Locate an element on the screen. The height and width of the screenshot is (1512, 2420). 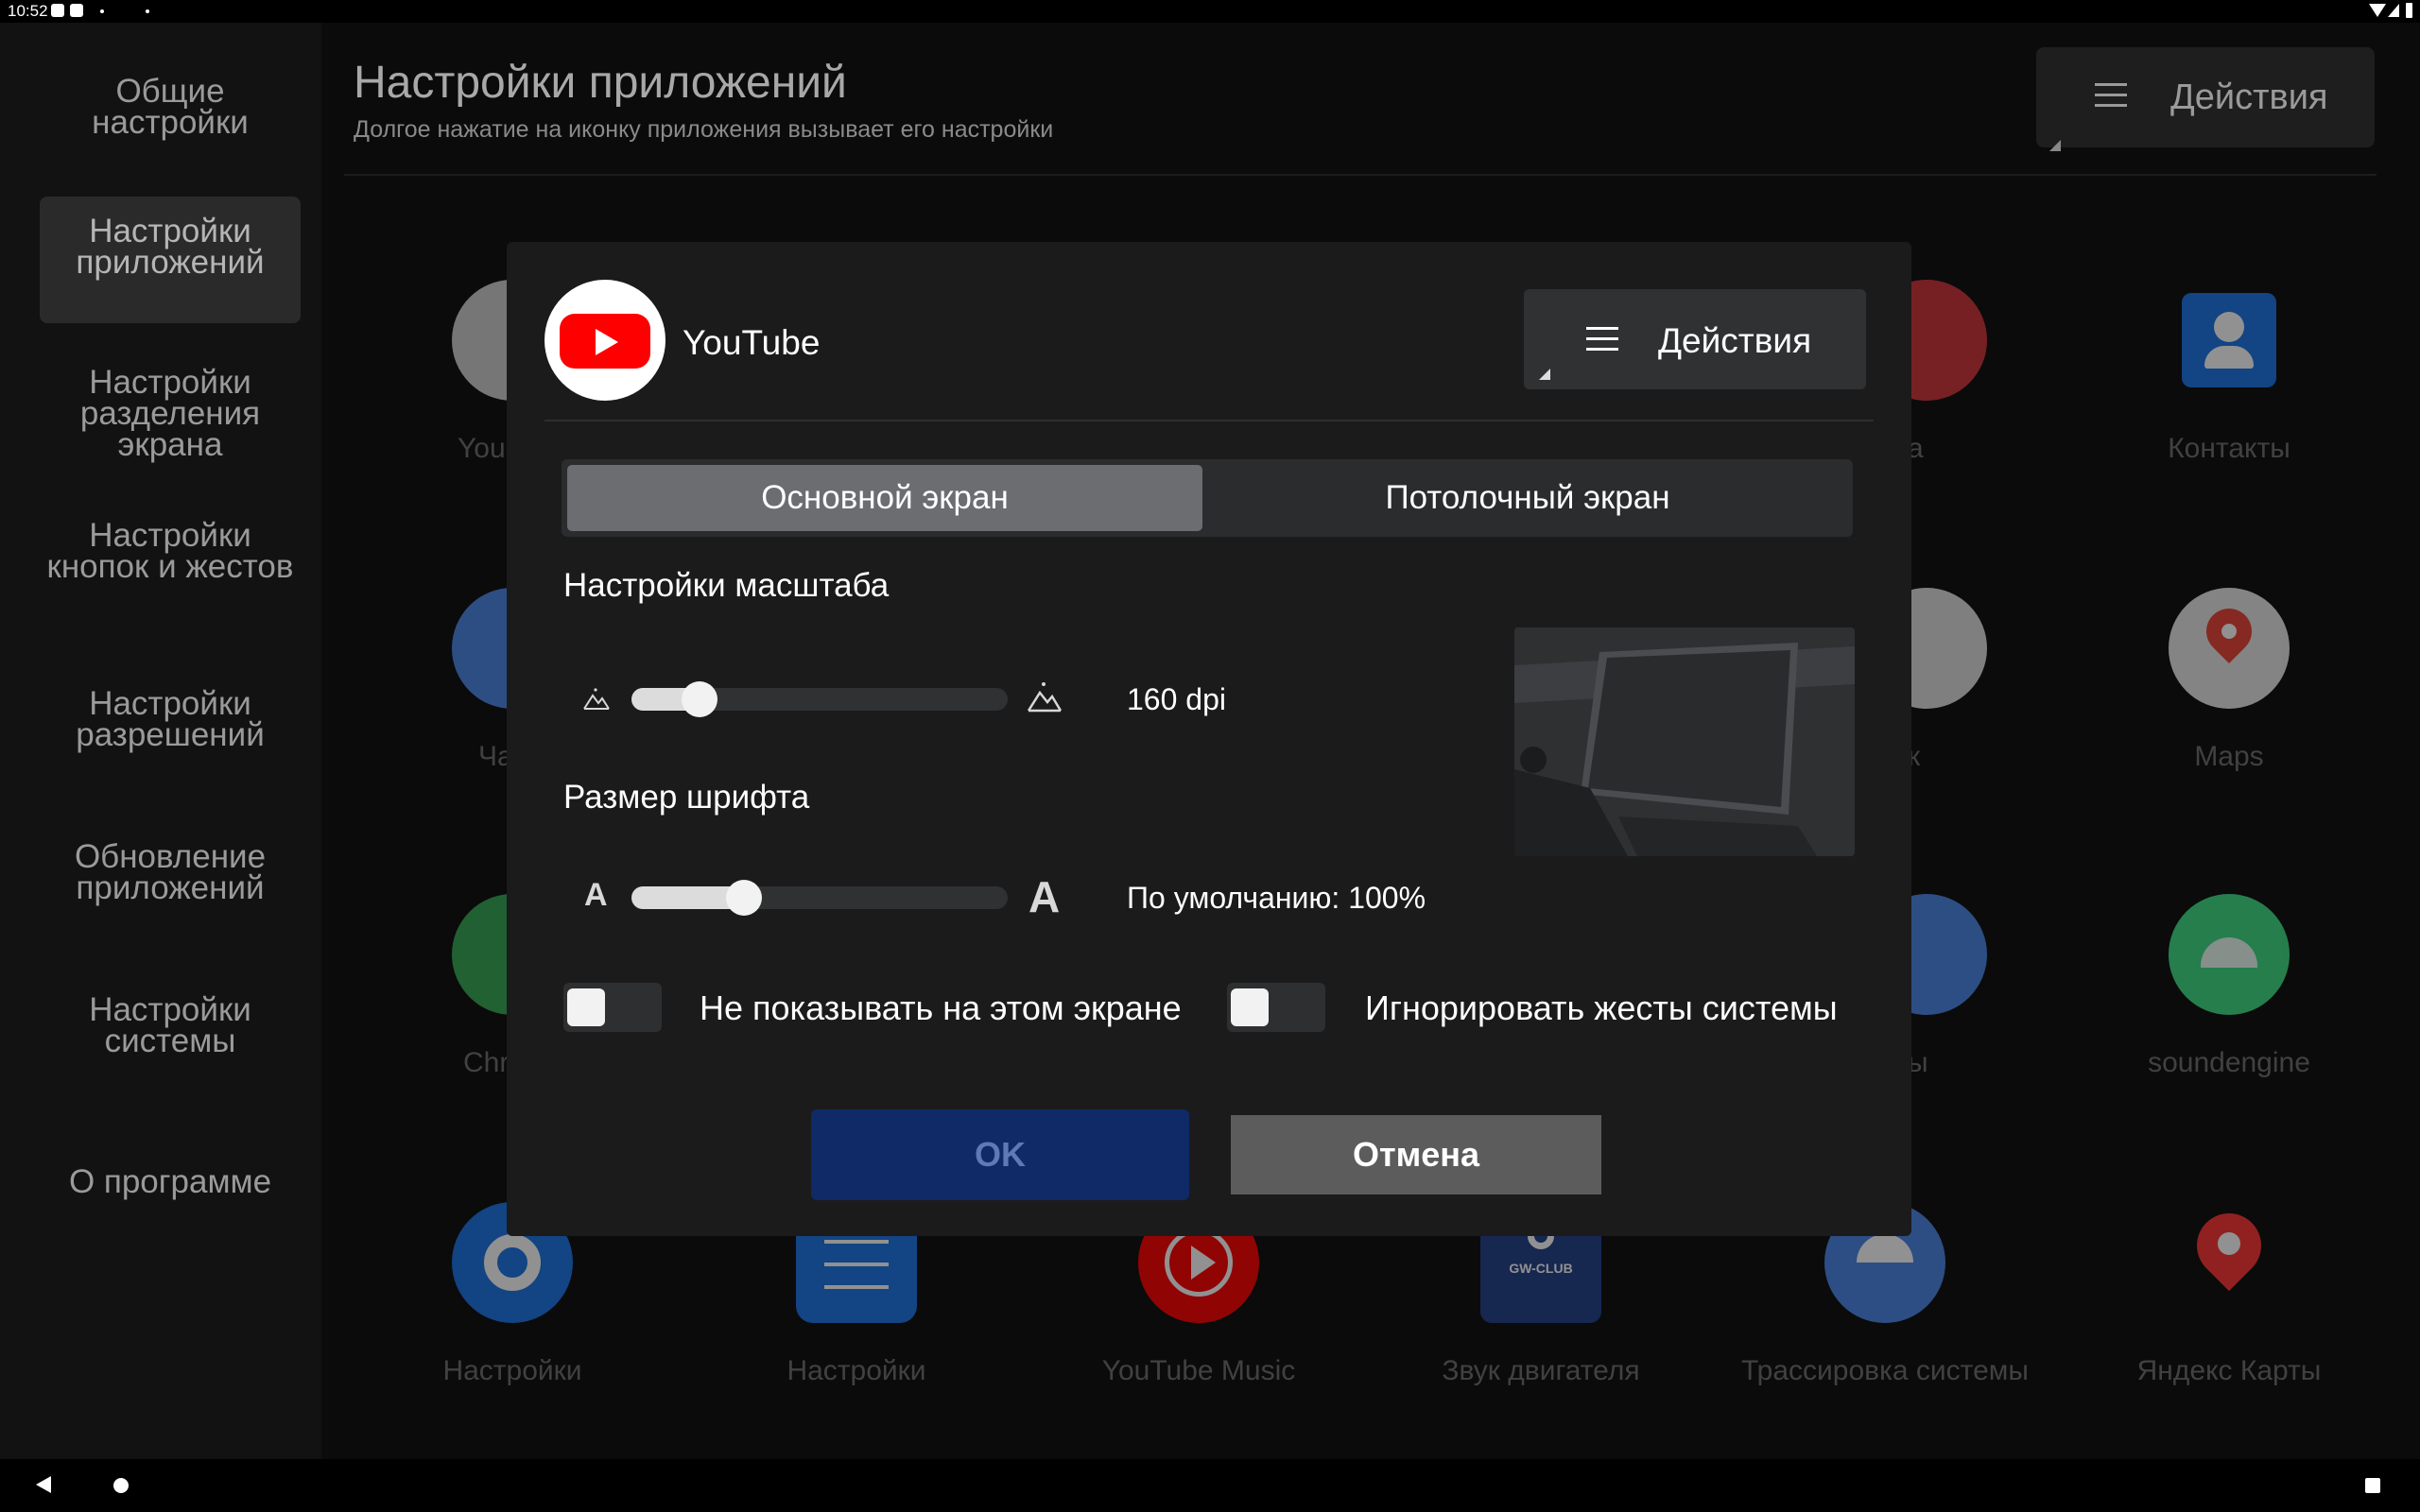
font-size-slider is located at coordinates (819, 898).